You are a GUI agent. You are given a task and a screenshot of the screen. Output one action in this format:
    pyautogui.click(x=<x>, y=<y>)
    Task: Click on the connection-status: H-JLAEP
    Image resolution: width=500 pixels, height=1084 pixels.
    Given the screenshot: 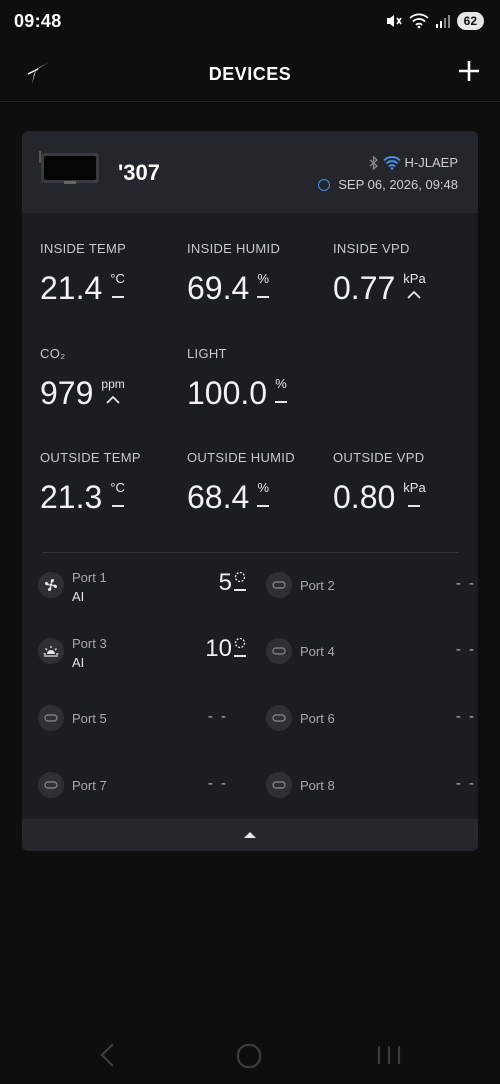 What is the action you would take?
    pyautogui.click(x=413, y=162)
    